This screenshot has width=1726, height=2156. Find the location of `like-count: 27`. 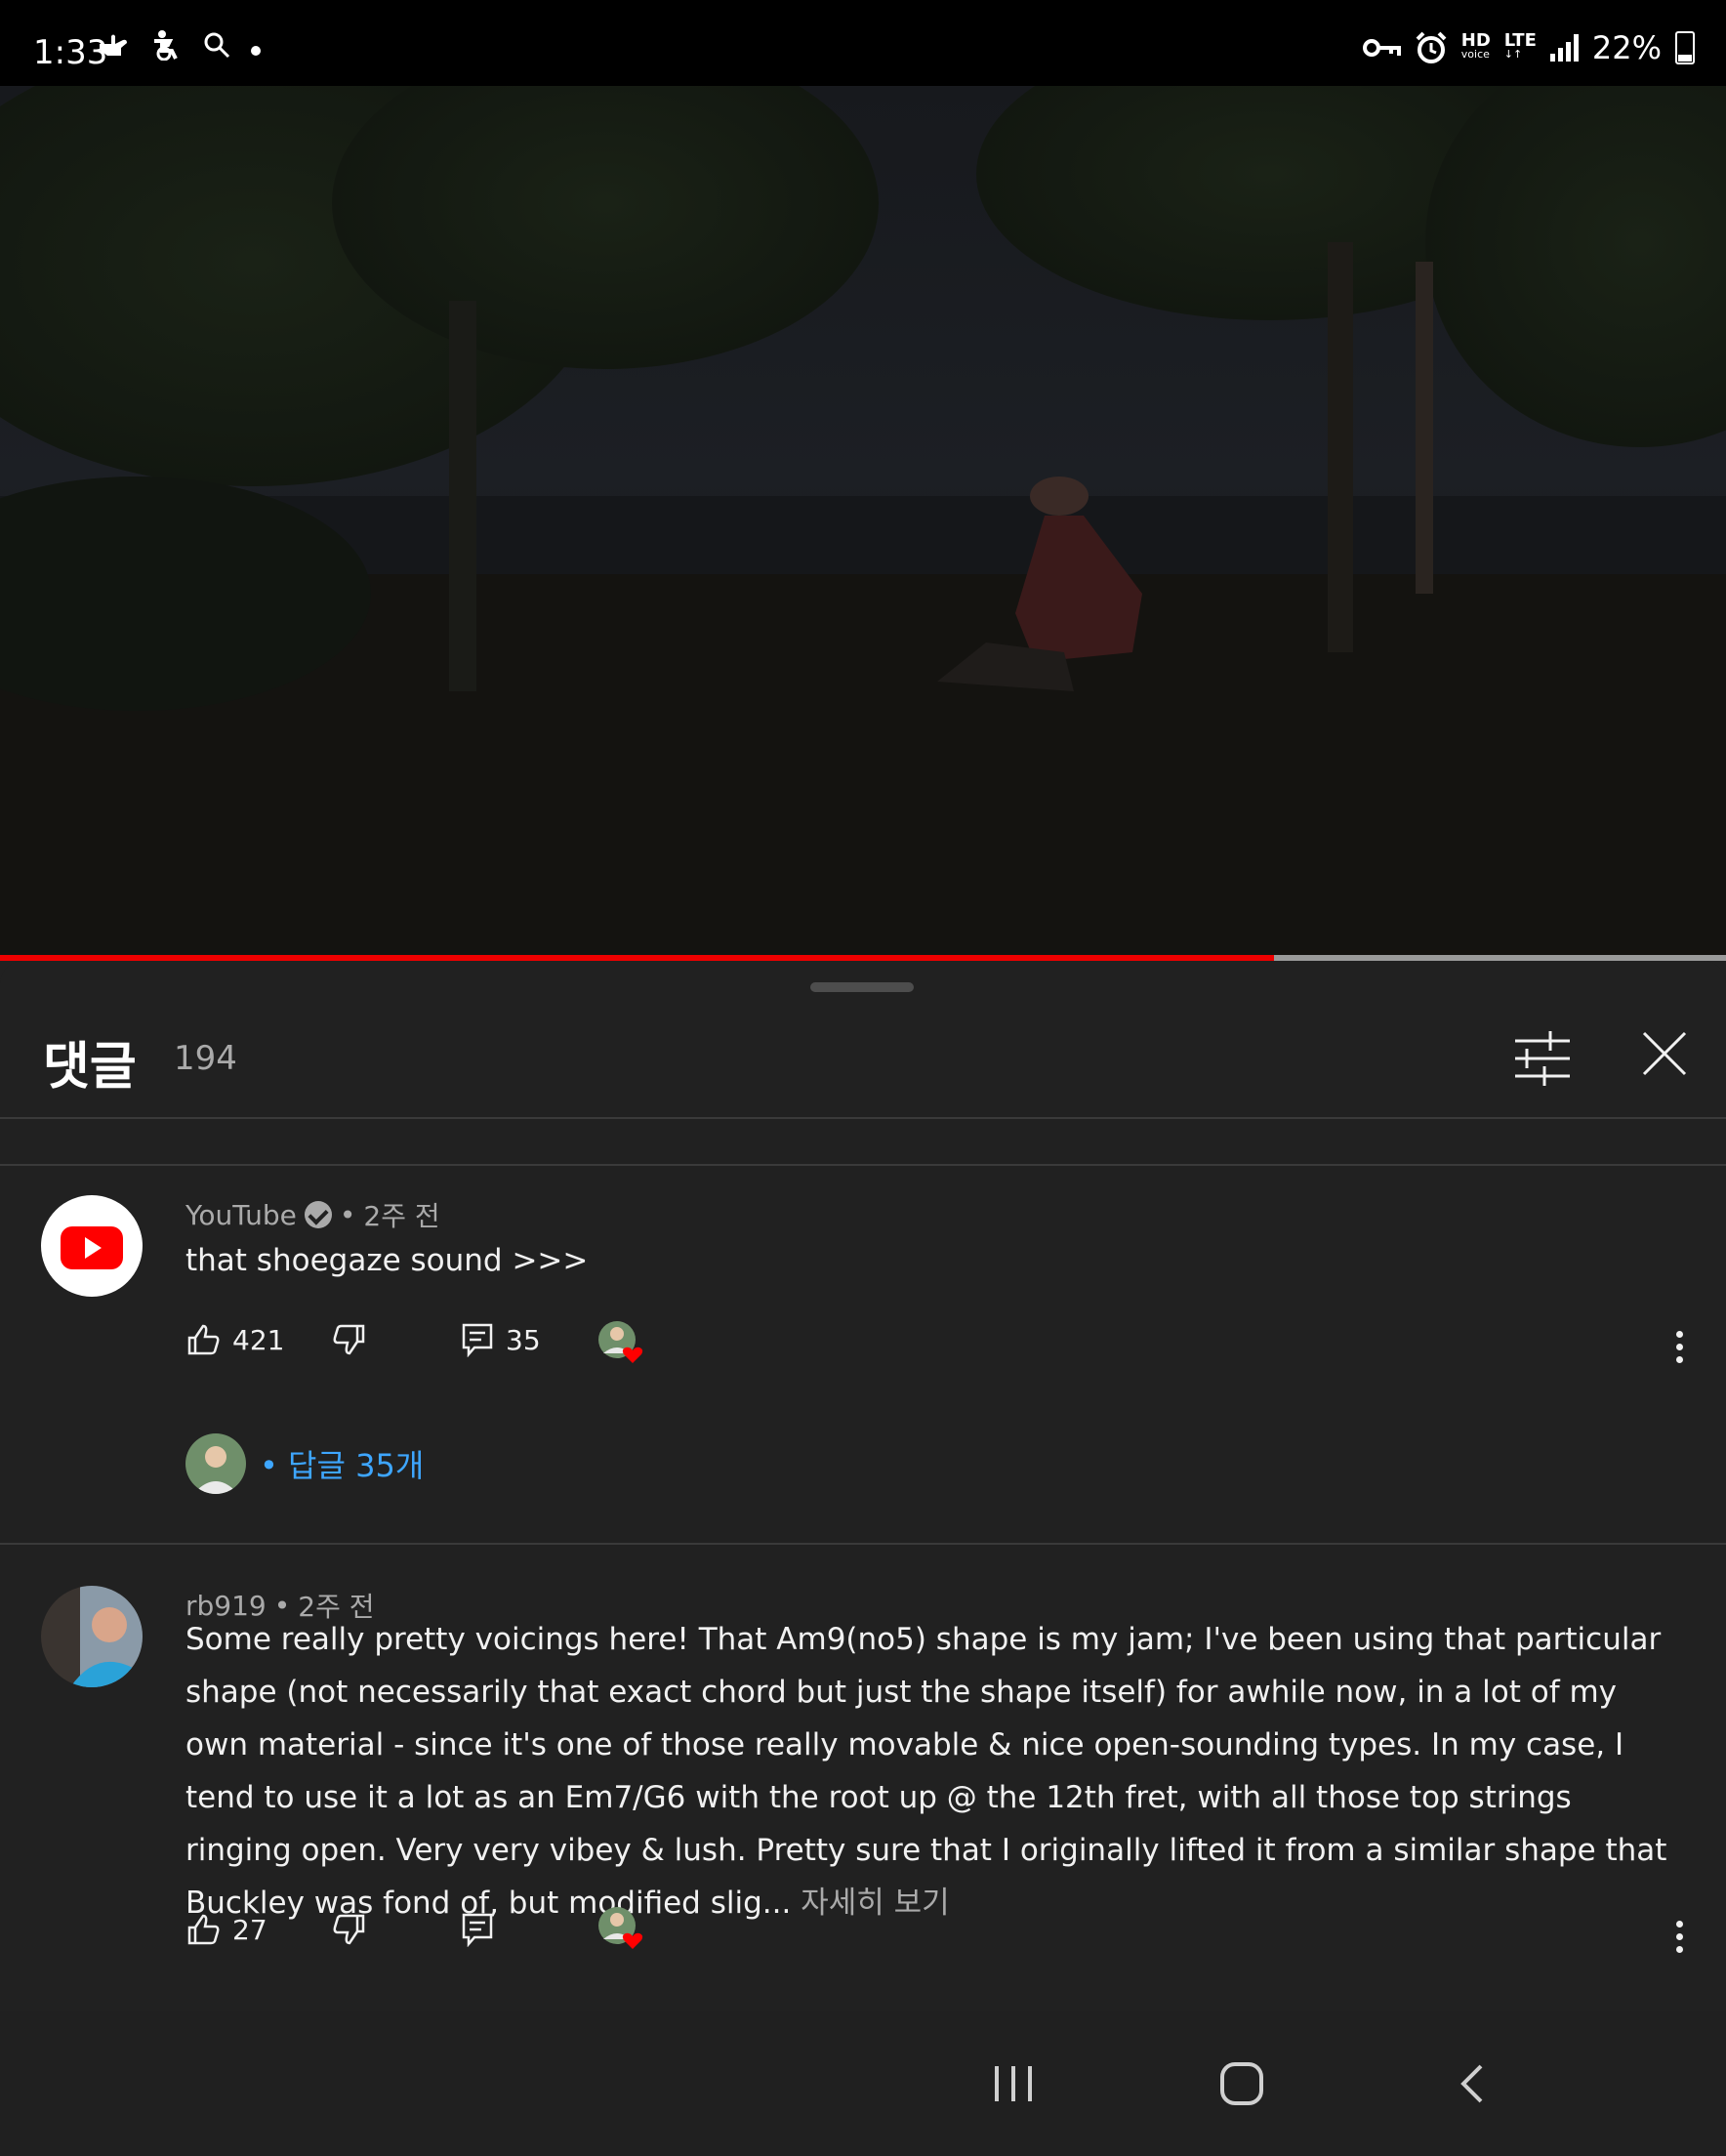

like-count: 27 is located at coordinates (249, 1930).